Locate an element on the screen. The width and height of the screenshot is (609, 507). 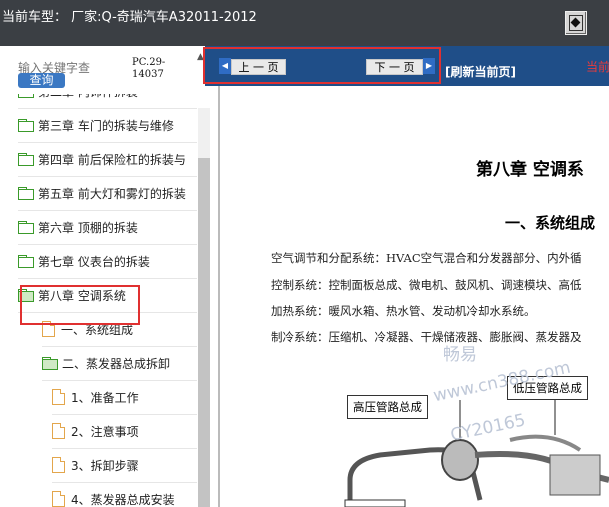
chapter-title: 第八章 空调系 is located at coordinates (530, 170).